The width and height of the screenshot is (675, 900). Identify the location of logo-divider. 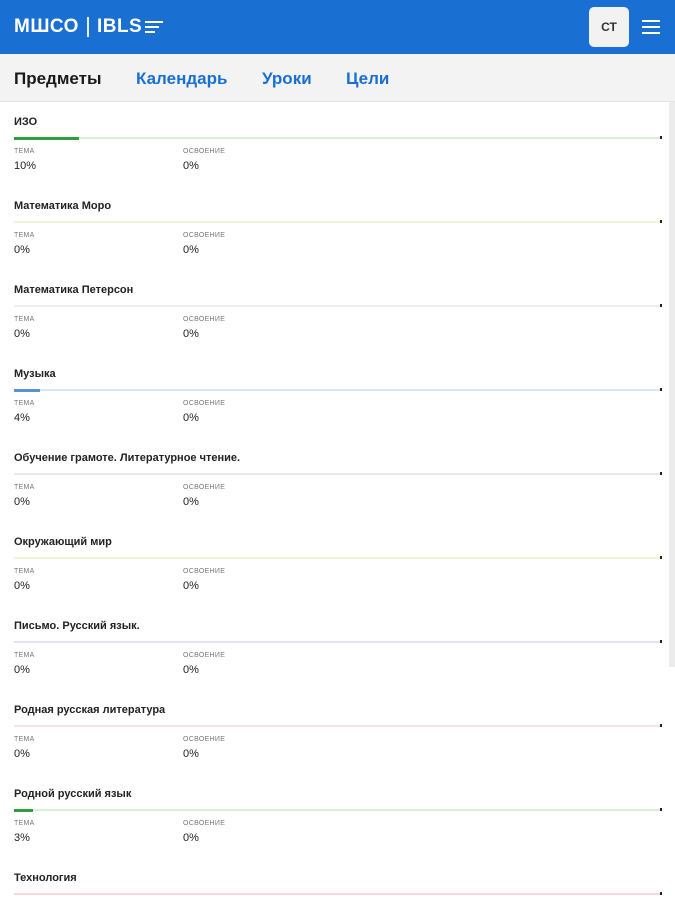
(87, 27).